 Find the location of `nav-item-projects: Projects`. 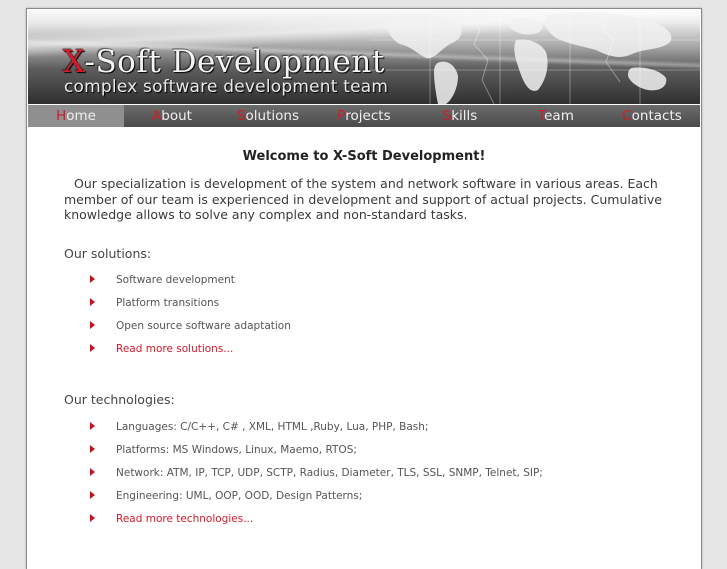

nav-item-projects: Projects is located at coordinates (364, 116).